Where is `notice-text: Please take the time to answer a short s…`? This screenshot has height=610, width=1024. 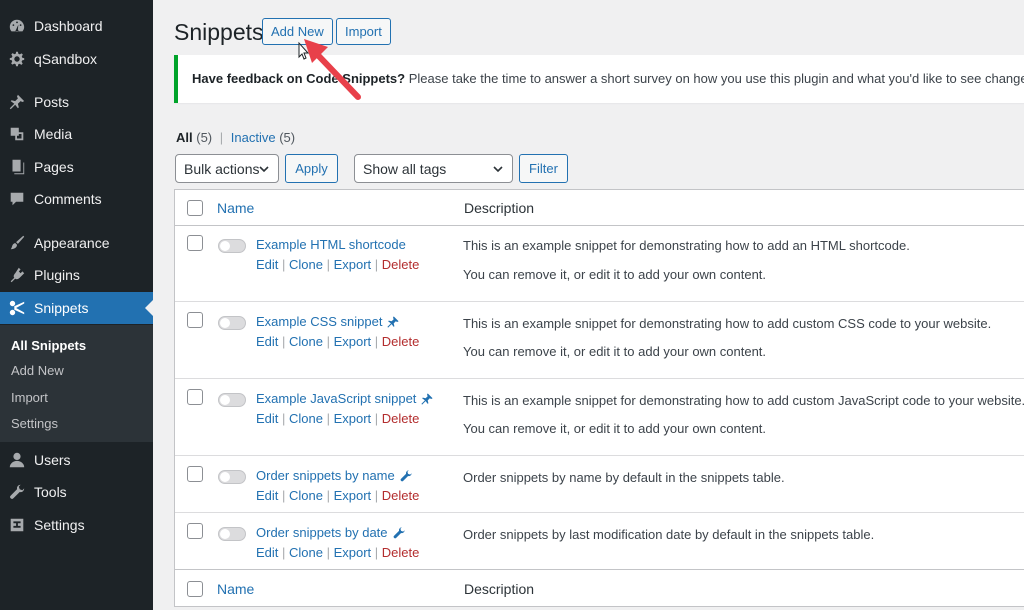
notice-text: Please take the time to answer a short s… is located at coordinates (714, 78).